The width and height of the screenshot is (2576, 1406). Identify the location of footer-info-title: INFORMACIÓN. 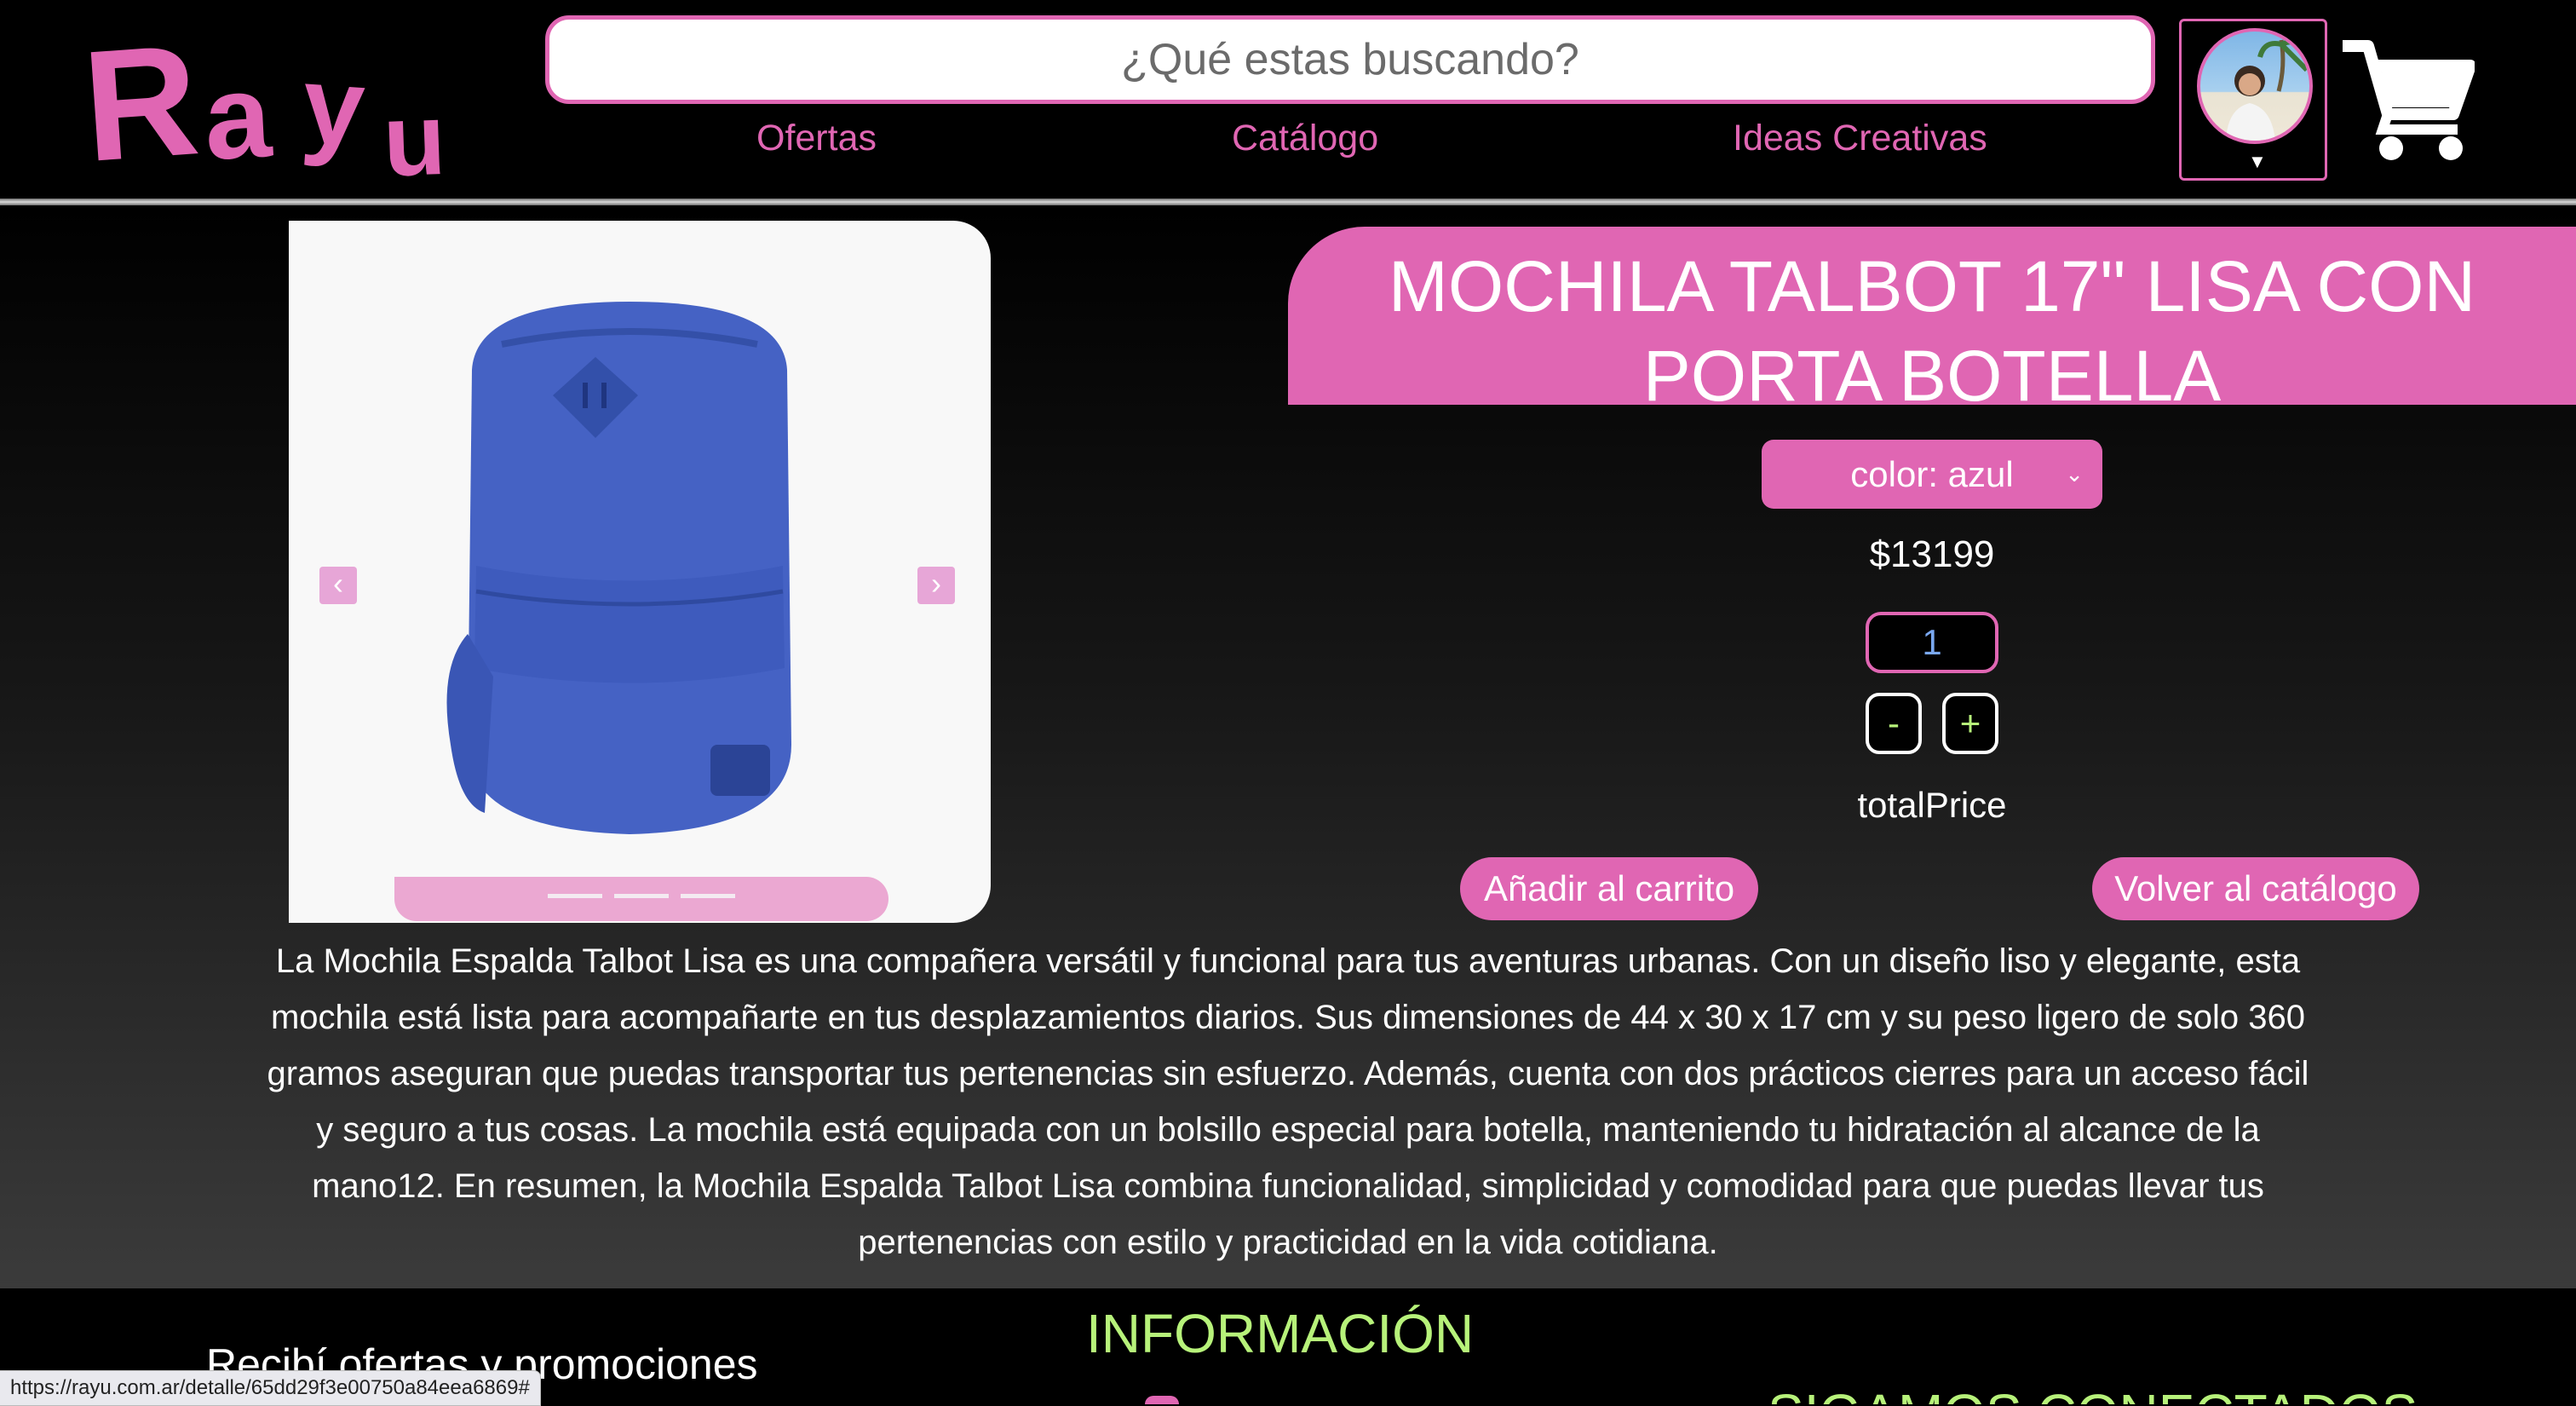
(1281, 1333).